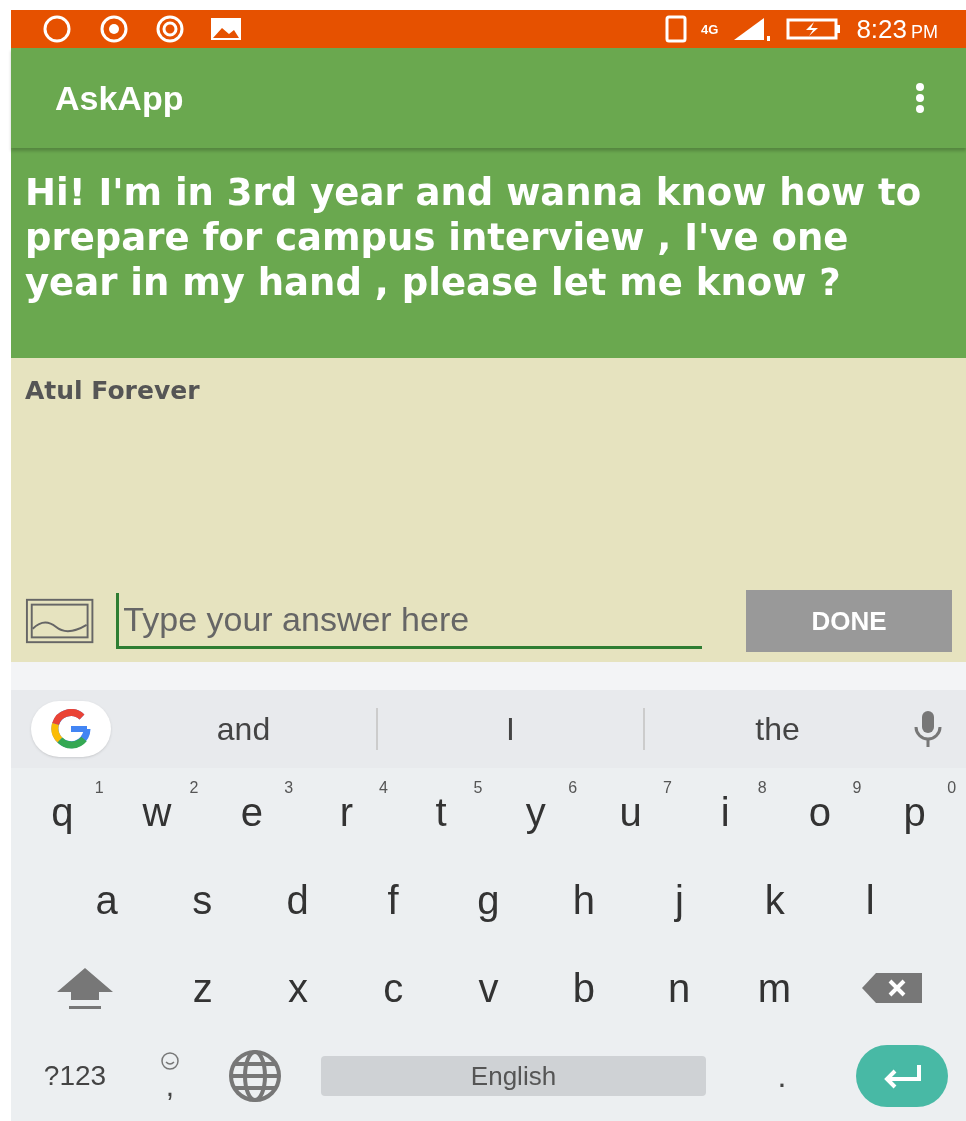  I want to click on letter-key: m, so click(774, 988).